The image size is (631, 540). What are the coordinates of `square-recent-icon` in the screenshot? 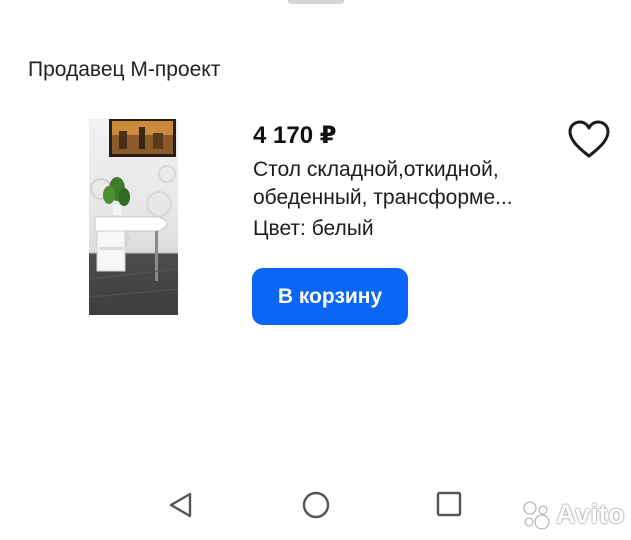 It's located at (449, 504).